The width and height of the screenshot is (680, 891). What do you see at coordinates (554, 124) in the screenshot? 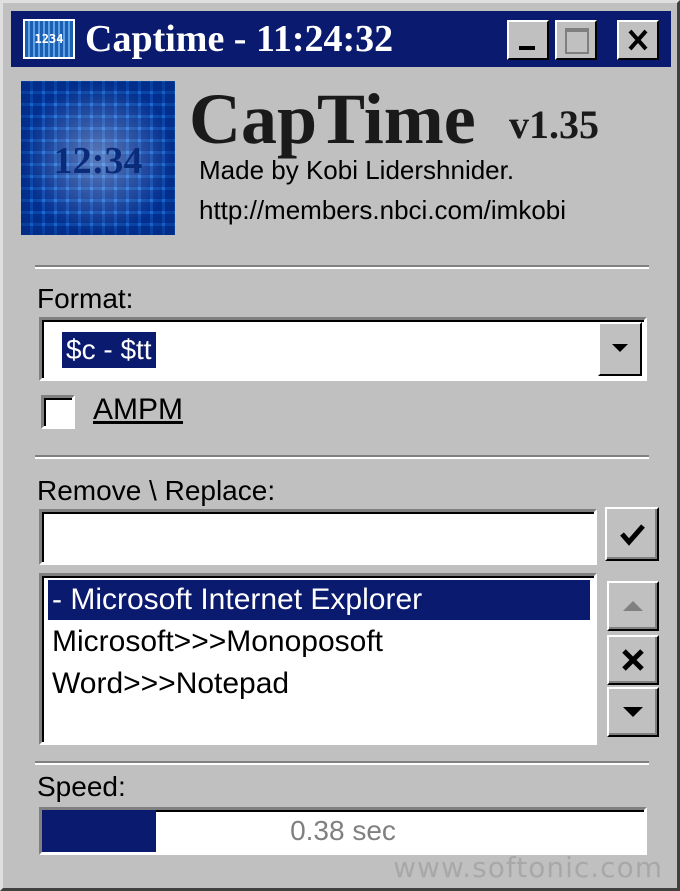
I see `app-version: v1.35` at bounding box center [554, 124].